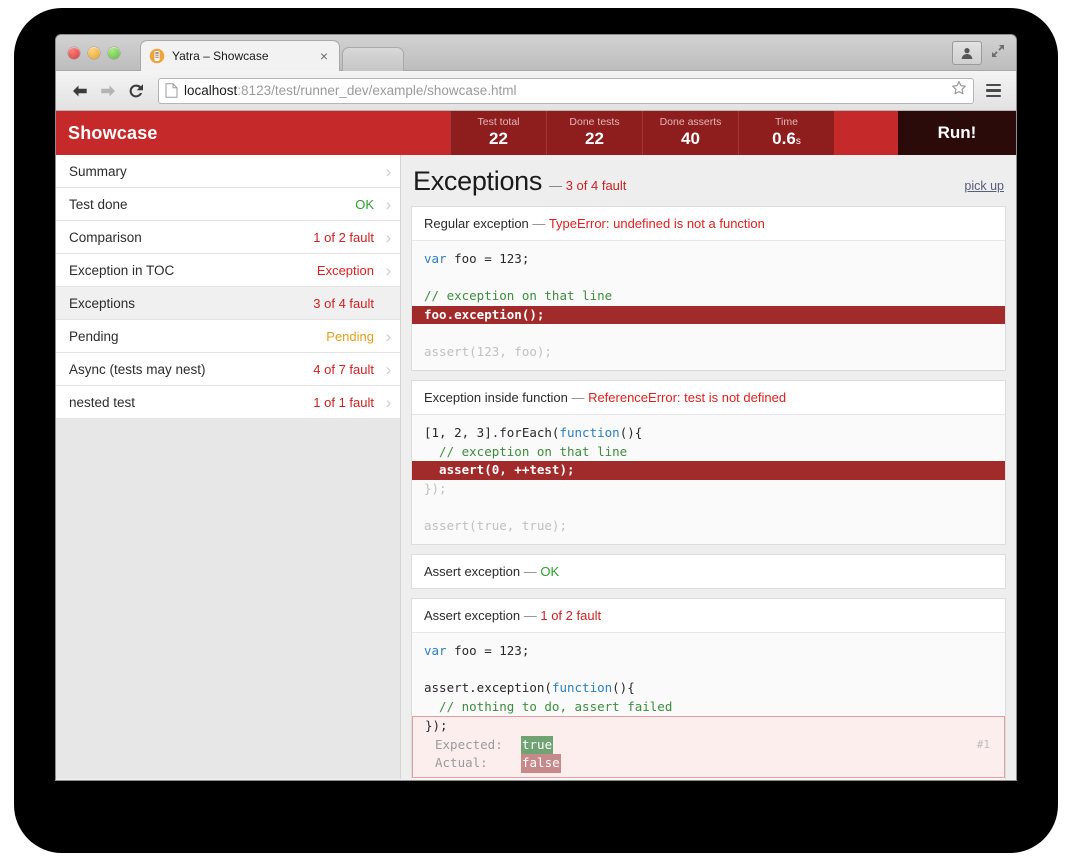  What do you see at coordinates (594, 122) in the screenshot?
I see `stat-label: Done tests` at bounding box center [594, 122].